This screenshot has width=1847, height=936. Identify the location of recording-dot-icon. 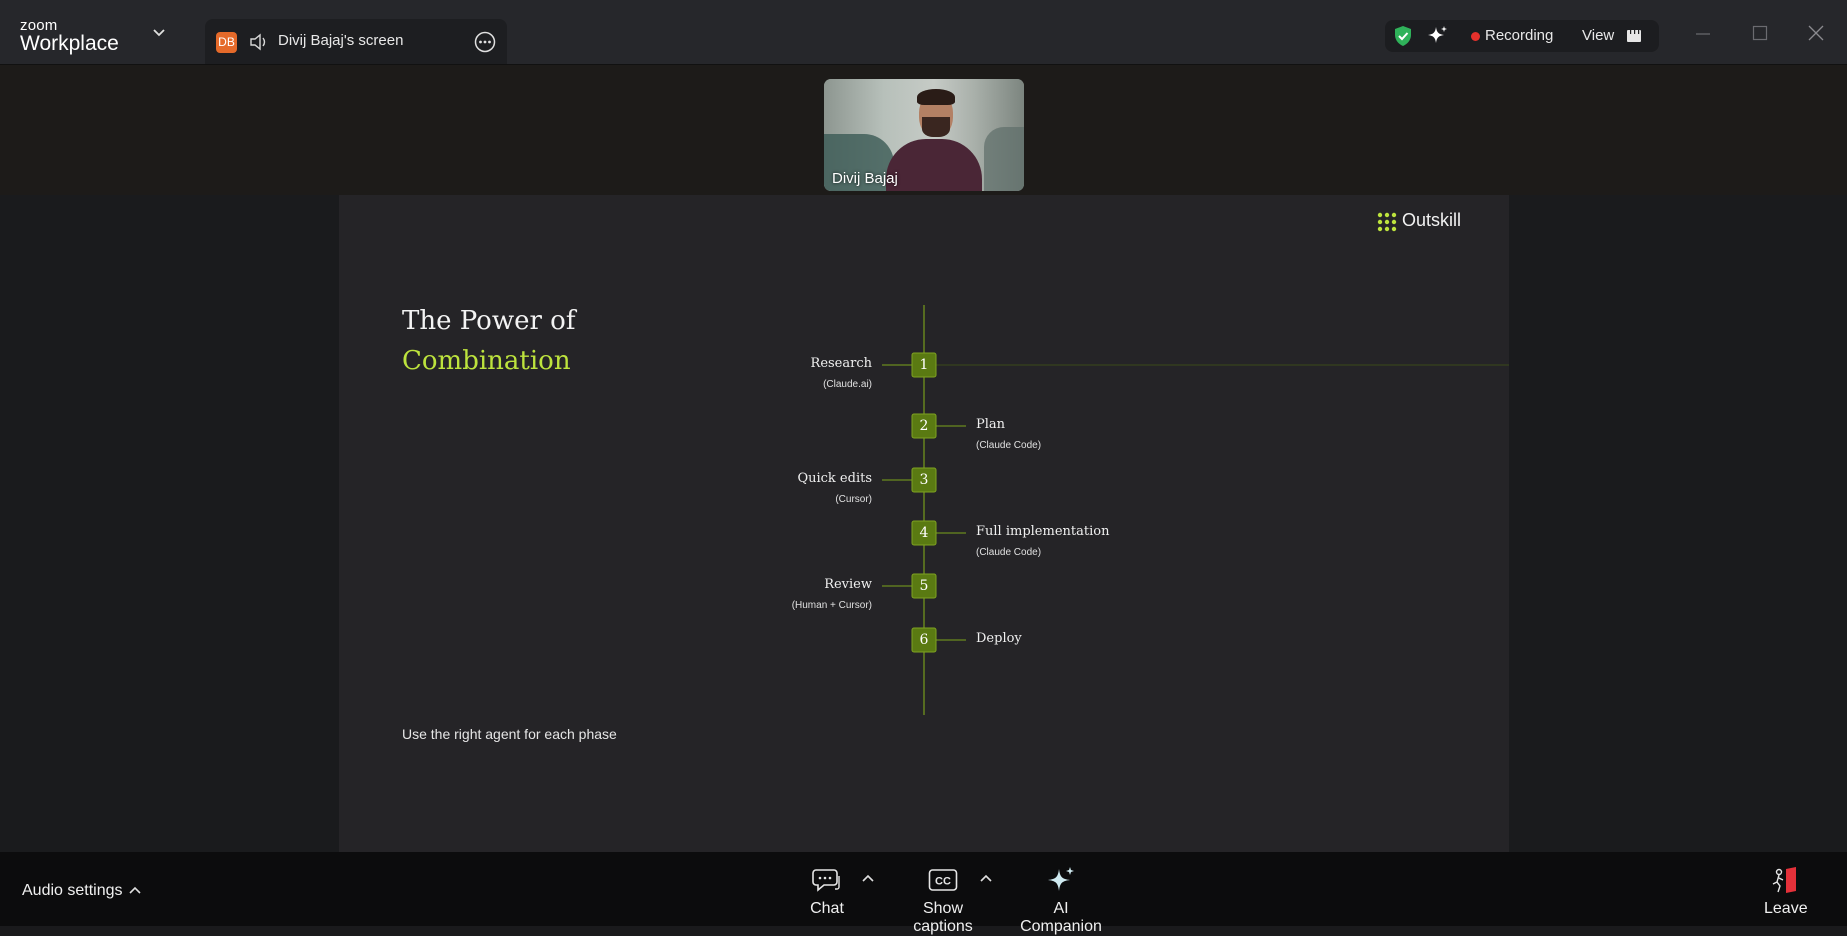
(1475, 36).